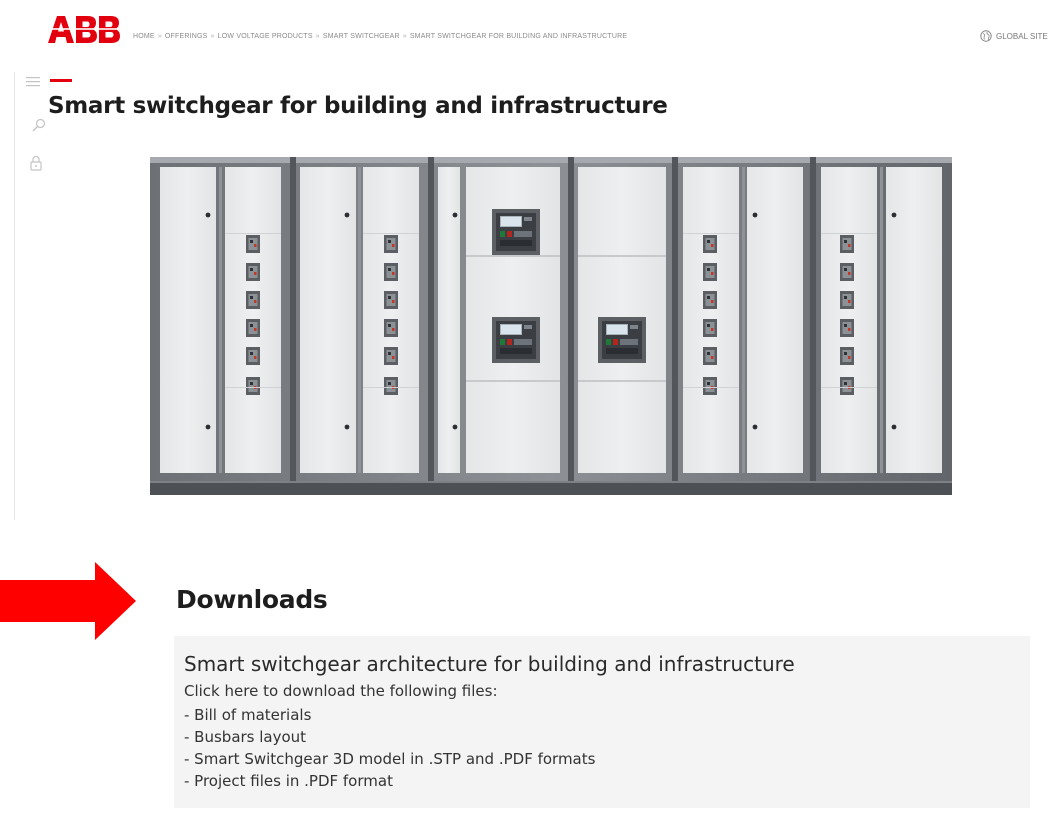 This screenshot has width=1063, height=822. I want to click on breadcrumb-home: HOME, so click(144, 36).